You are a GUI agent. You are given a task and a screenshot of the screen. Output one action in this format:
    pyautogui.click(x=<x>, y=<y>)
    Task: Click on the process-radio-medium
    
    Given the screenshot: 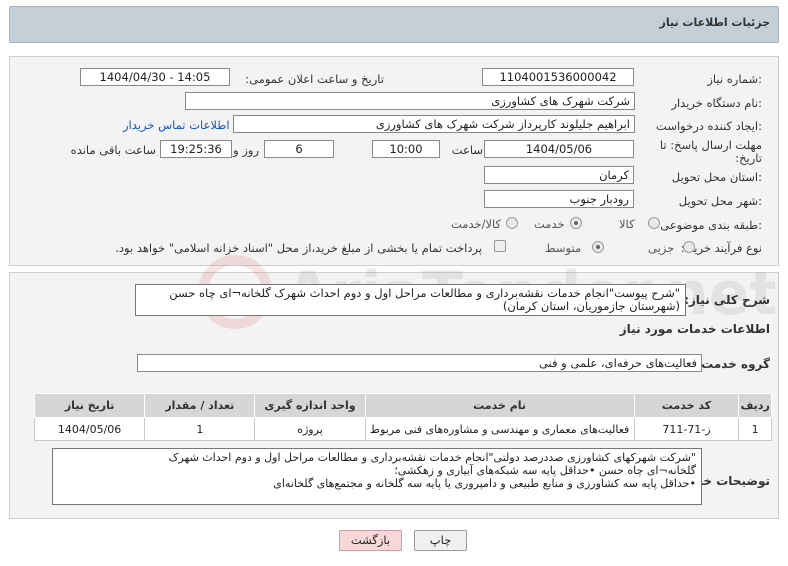 What is the action you would take?
    pyautogui.click(x=598, y=247)
    